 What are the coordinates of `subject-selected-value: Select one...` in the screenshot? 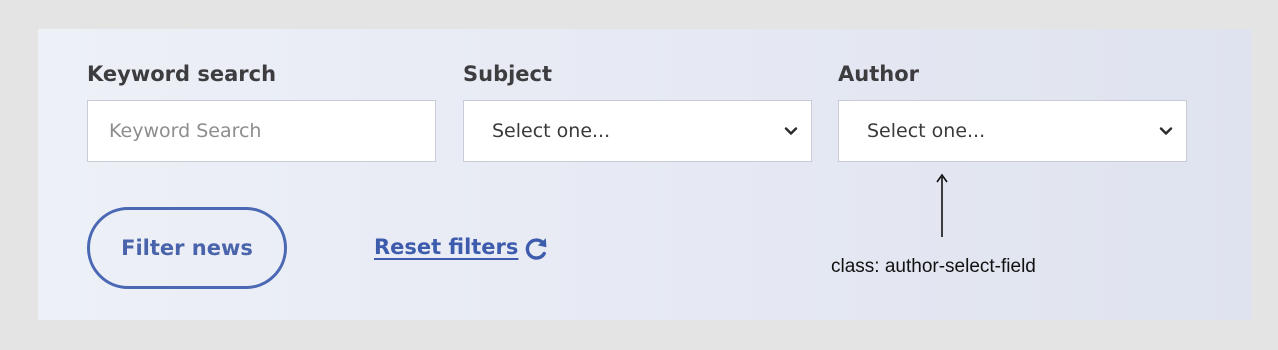 It's located at (551, 131).